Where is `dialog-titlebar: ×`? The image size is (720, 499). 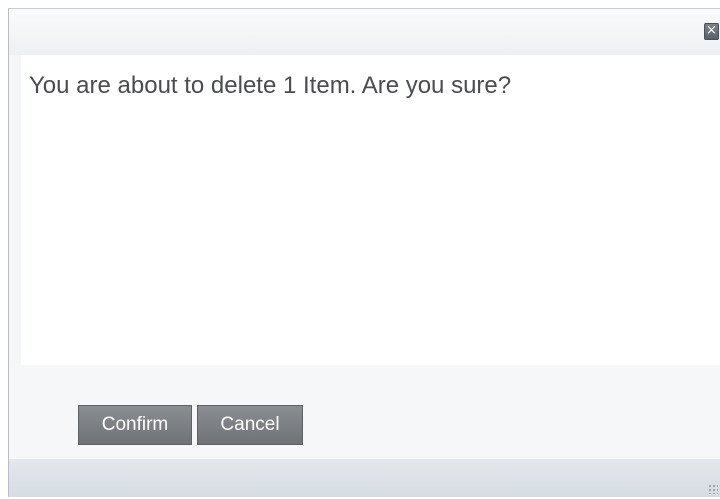
dialog-titlebar: × is located at coordinates (364, 32).